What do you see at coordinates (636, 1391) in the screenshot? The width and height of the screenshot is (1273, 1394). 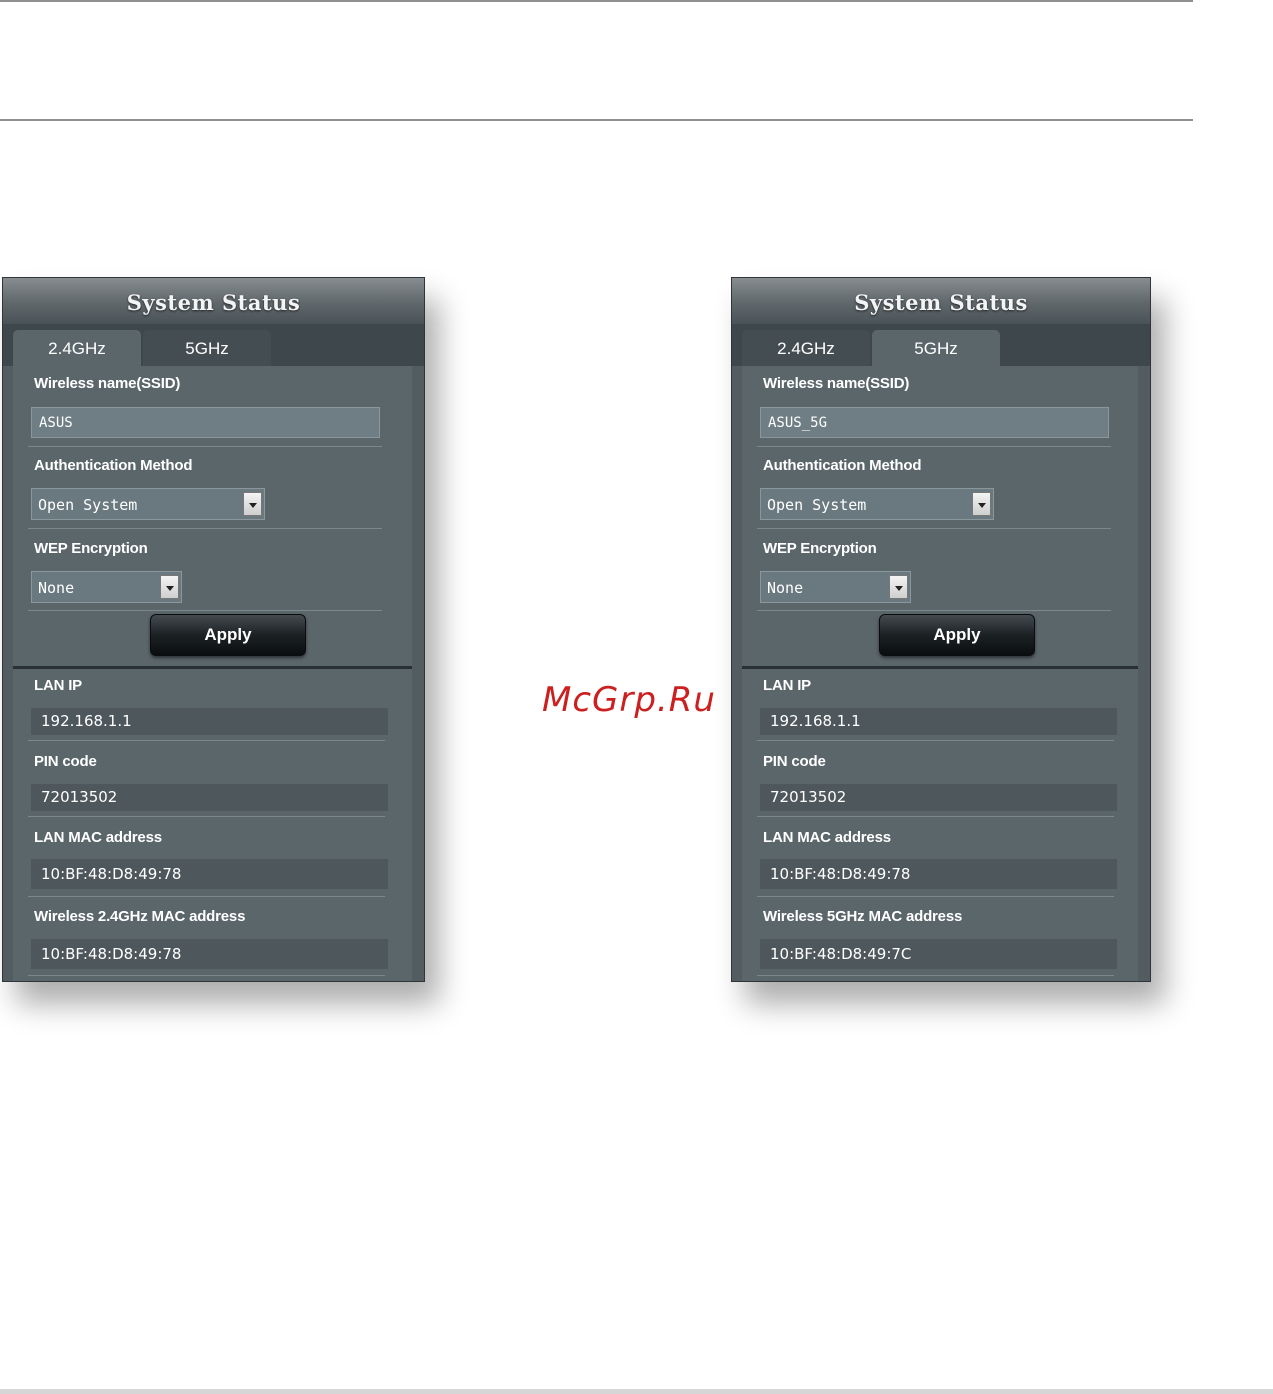 I see `footer-rule` at bounding box center [636, 1391].